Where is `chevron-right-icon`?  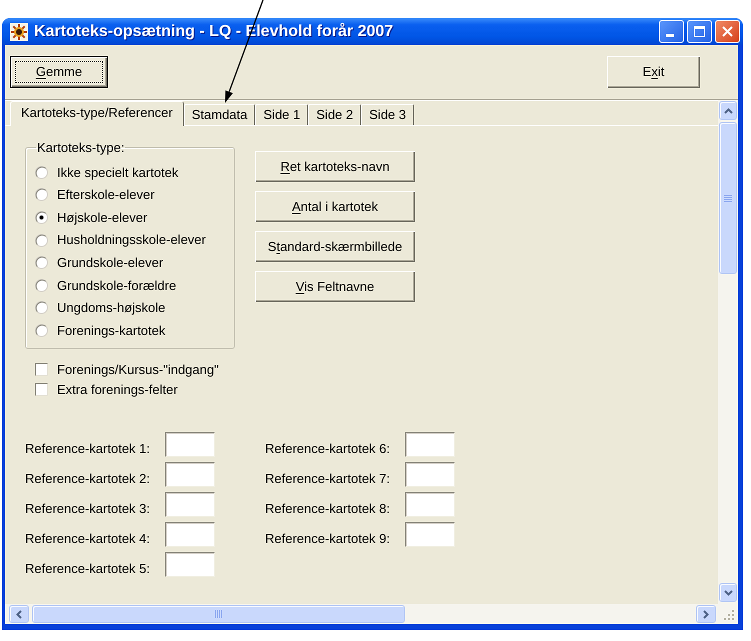
chevron-right-icon is located at coordinates (706, 614).